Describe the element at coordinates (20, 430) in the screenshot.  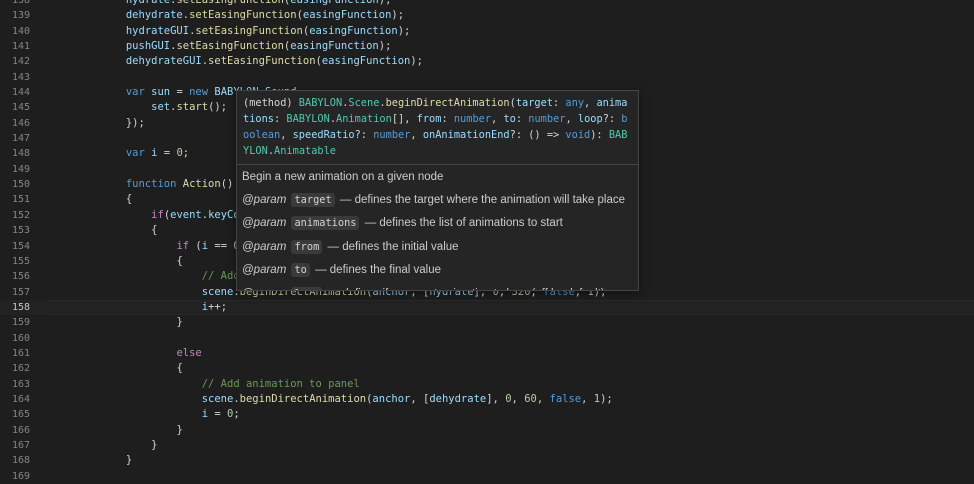
I see `line-number: 166` at that location.